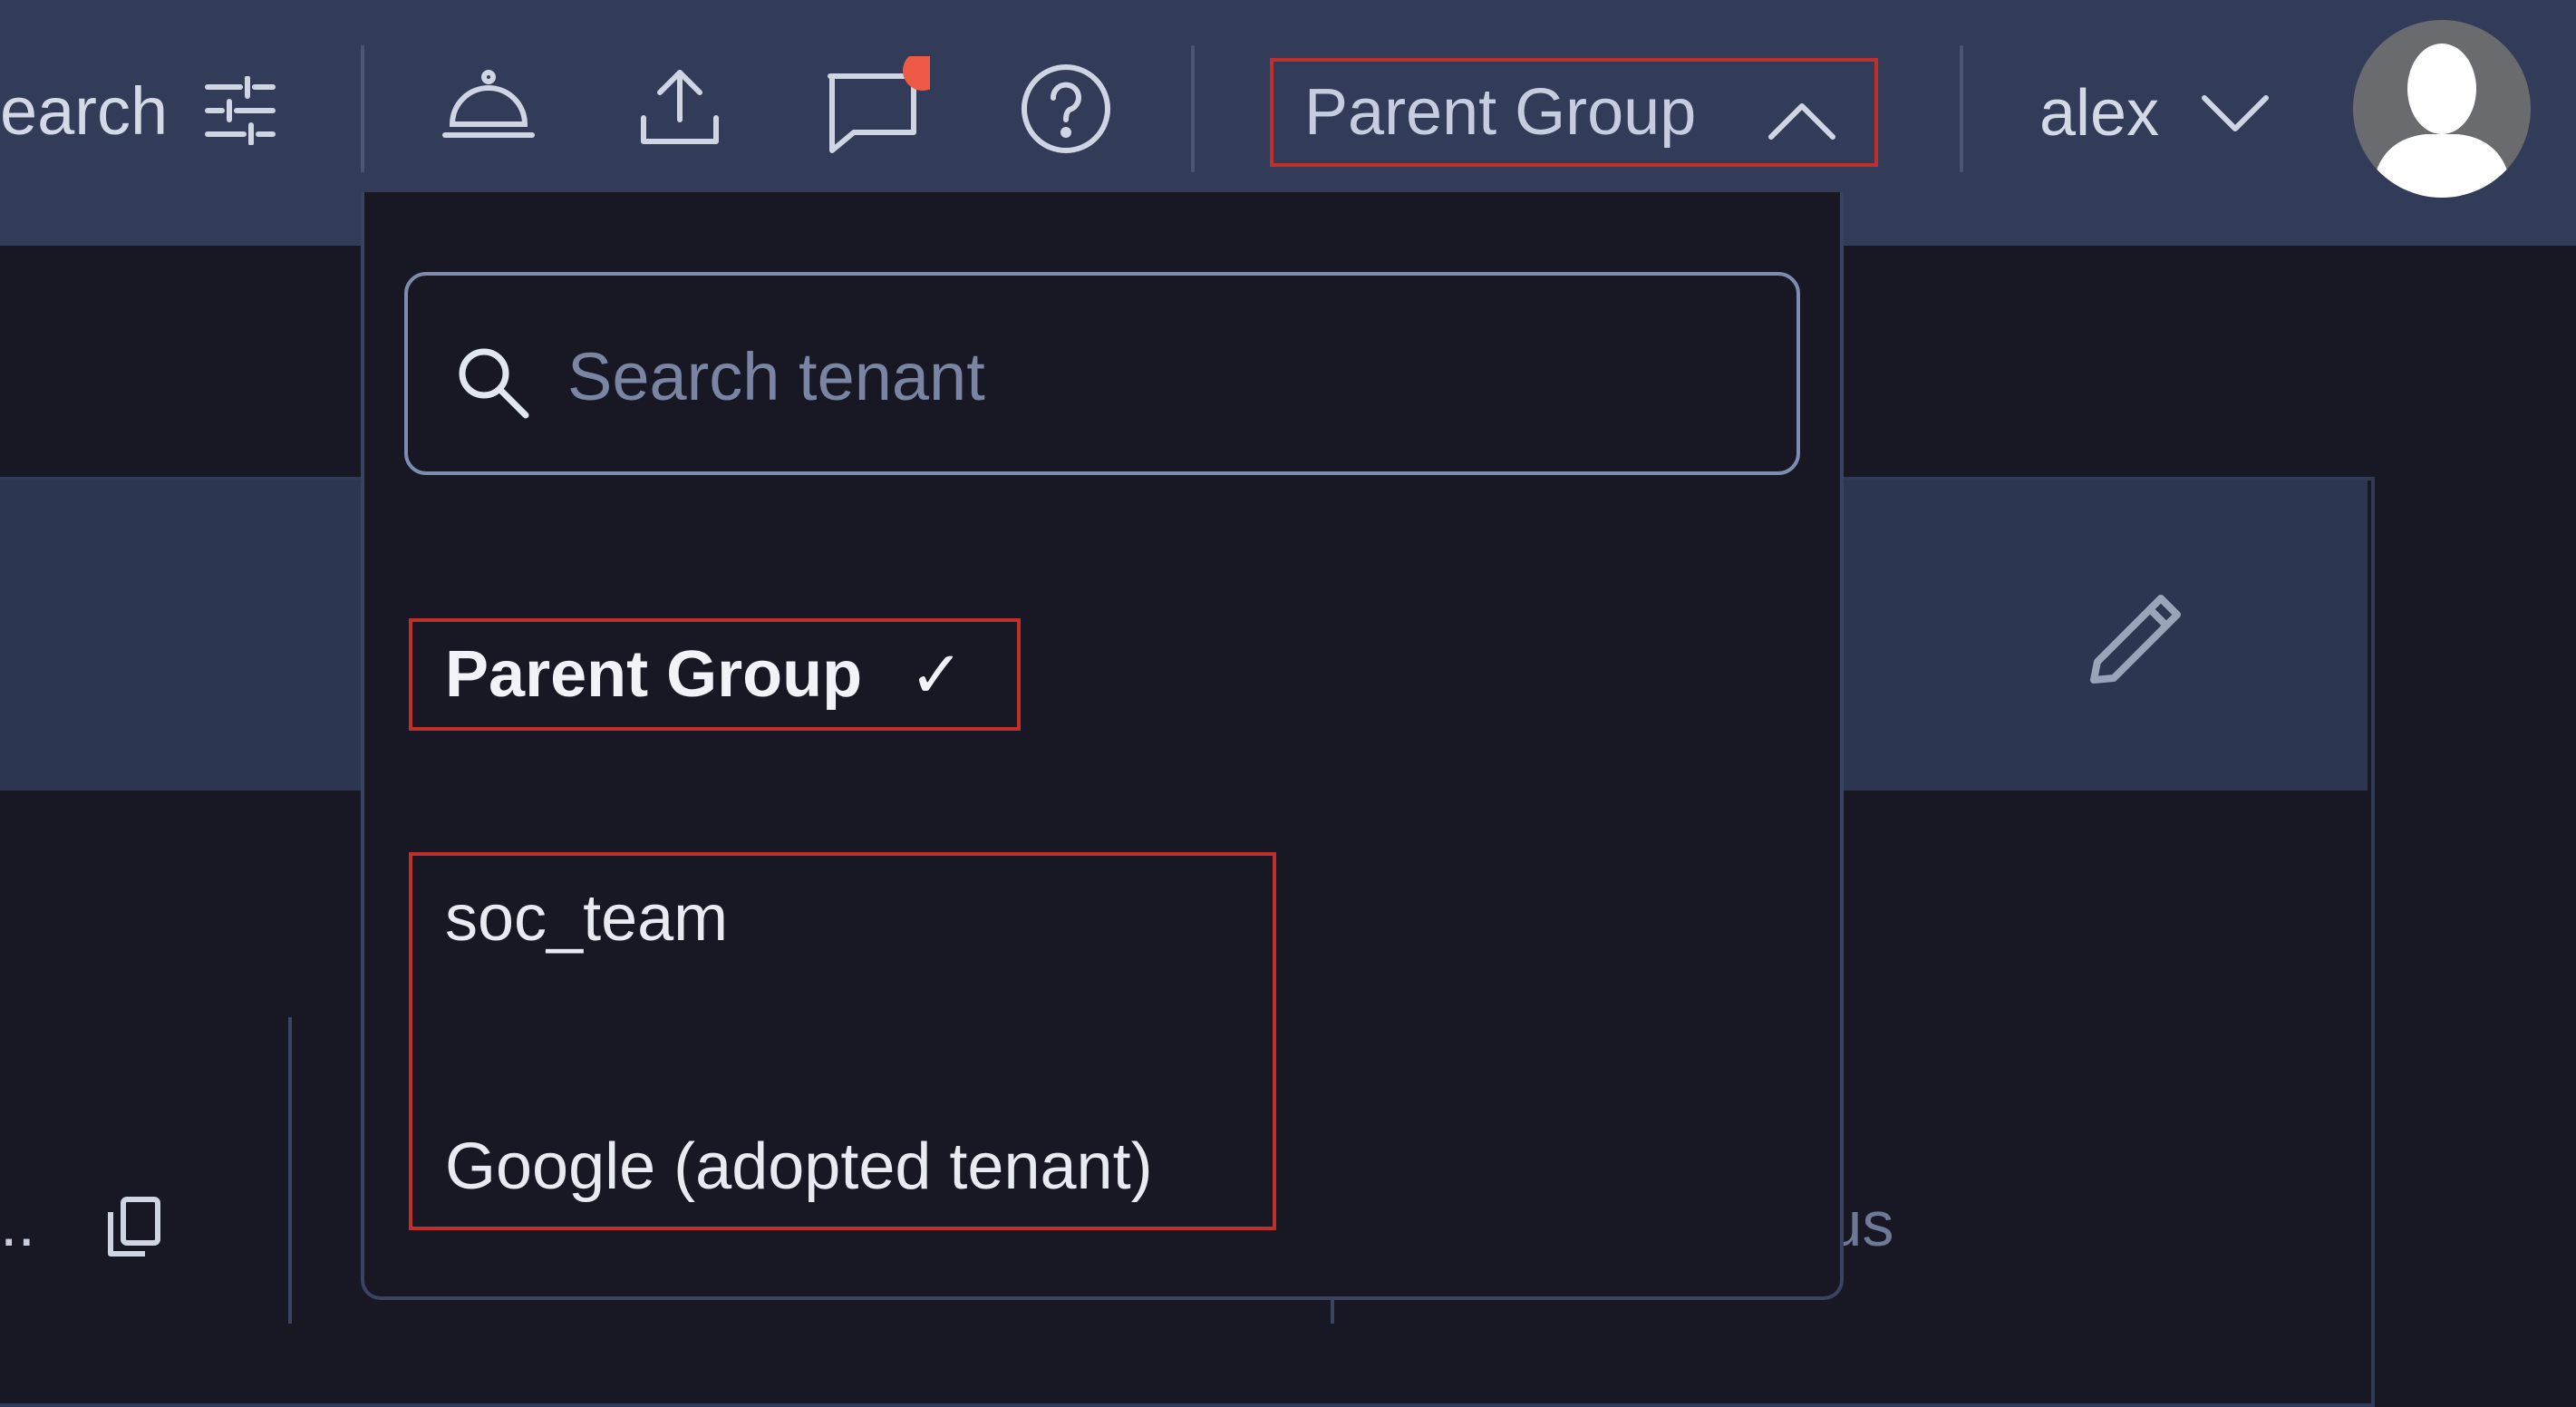 This screenshot has height=1407, width=2576. I want to click on user-menu-button: alex, so click(2155, 113).